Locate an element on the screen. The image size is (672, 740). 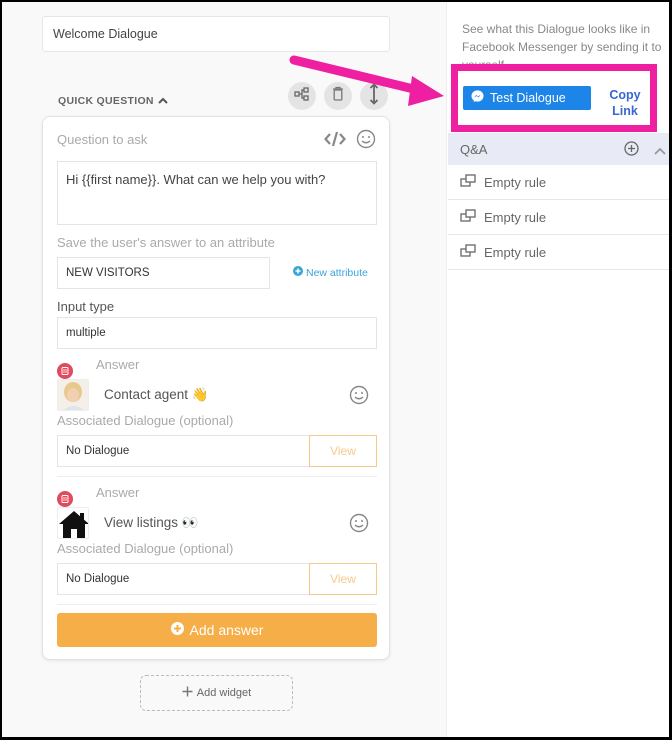
new-attribute-label: New attribute is located at coordinates (337, 272).